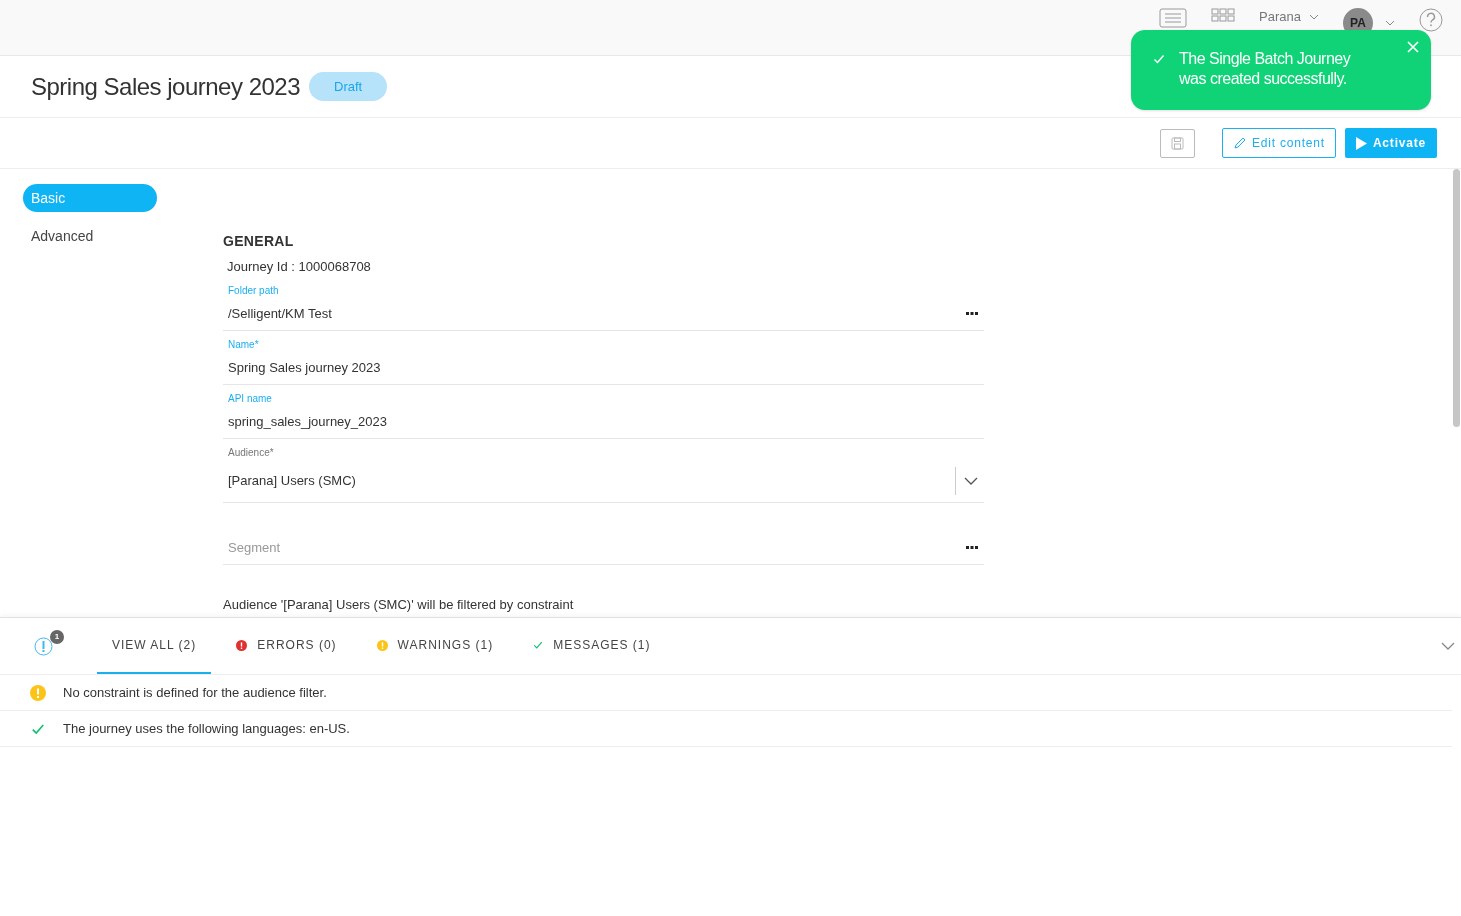 The height and width of the screenshot is (916, 1461). Describe the element at coordinates (286, 646) in the screenshot. I see `filter-tab: ERRORS (0)` at that location.